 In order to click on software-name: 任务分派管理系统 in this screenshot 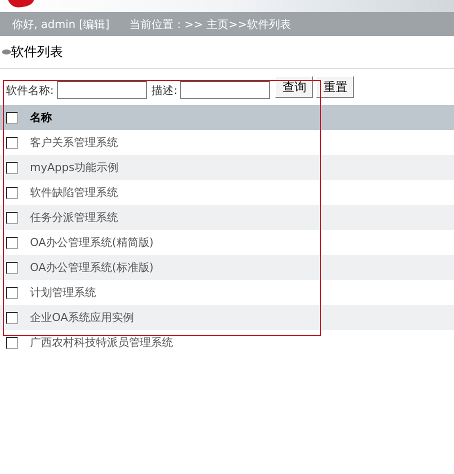, I will do `click(73, 217)`.